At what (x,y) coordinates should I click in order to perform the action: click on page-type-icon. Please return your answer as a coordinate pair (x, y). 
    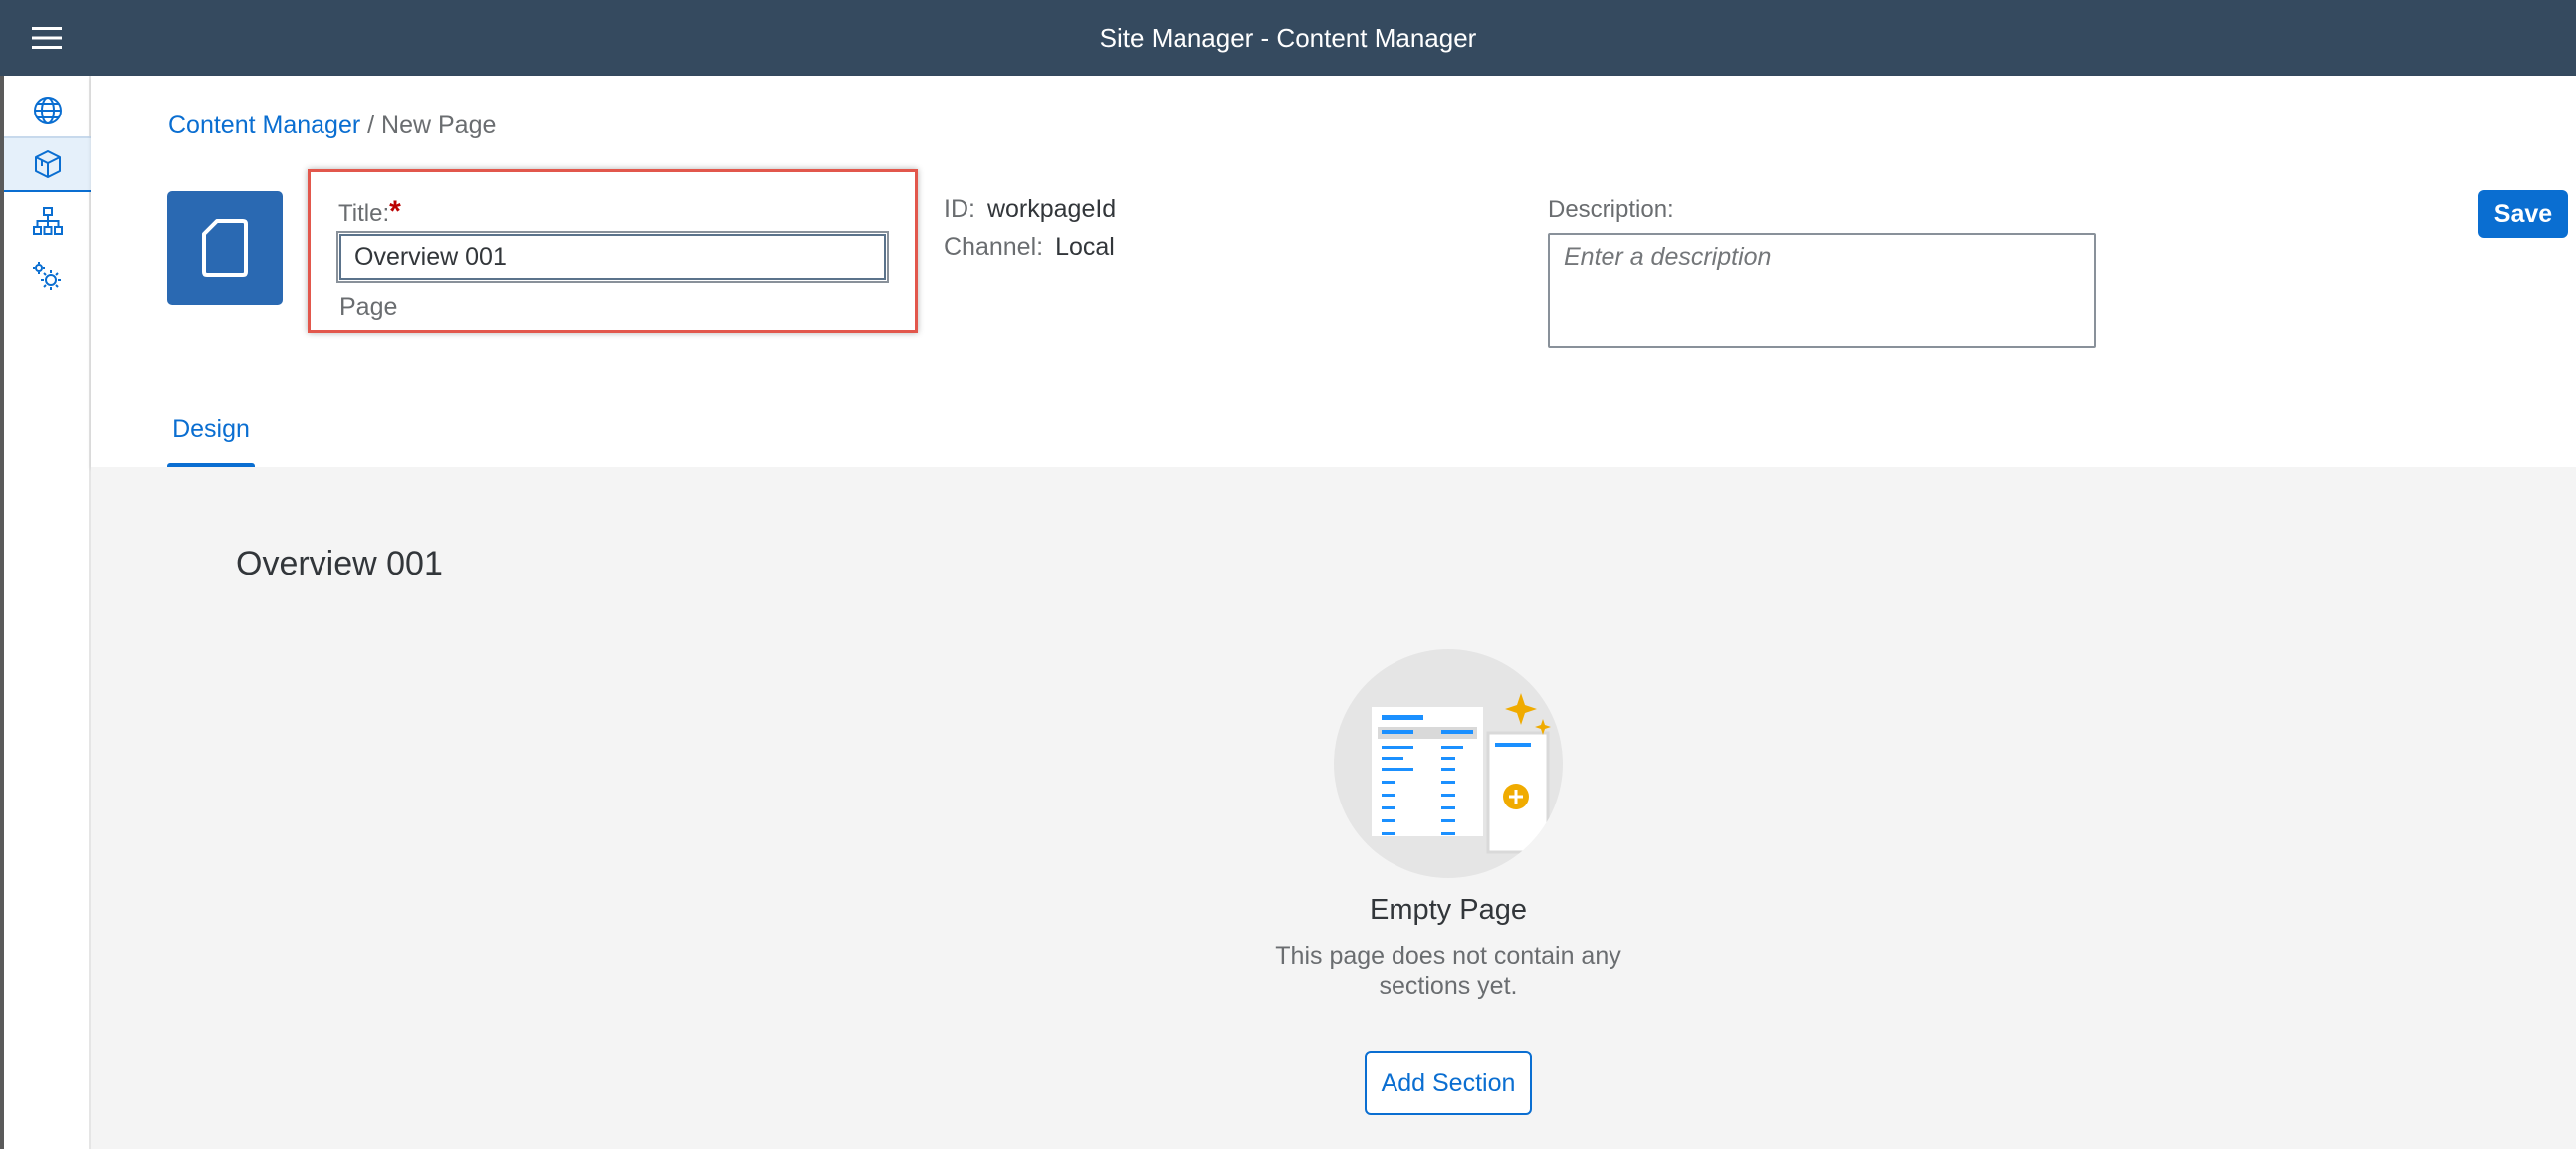
    Looking at the image, I should click on (225, 248).